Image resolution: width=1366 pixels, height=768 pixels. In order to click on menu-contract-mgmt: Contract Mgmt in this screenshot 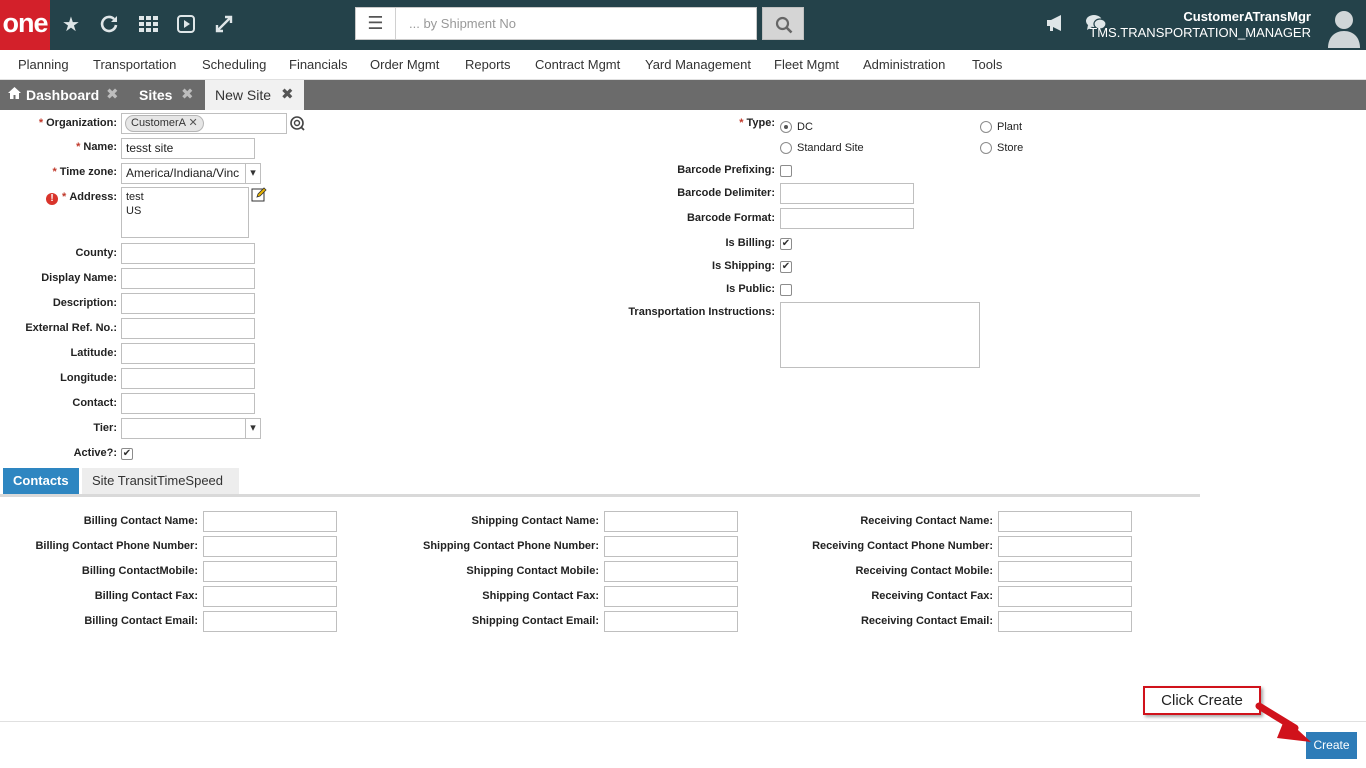, I will do `click(577, 64)`.